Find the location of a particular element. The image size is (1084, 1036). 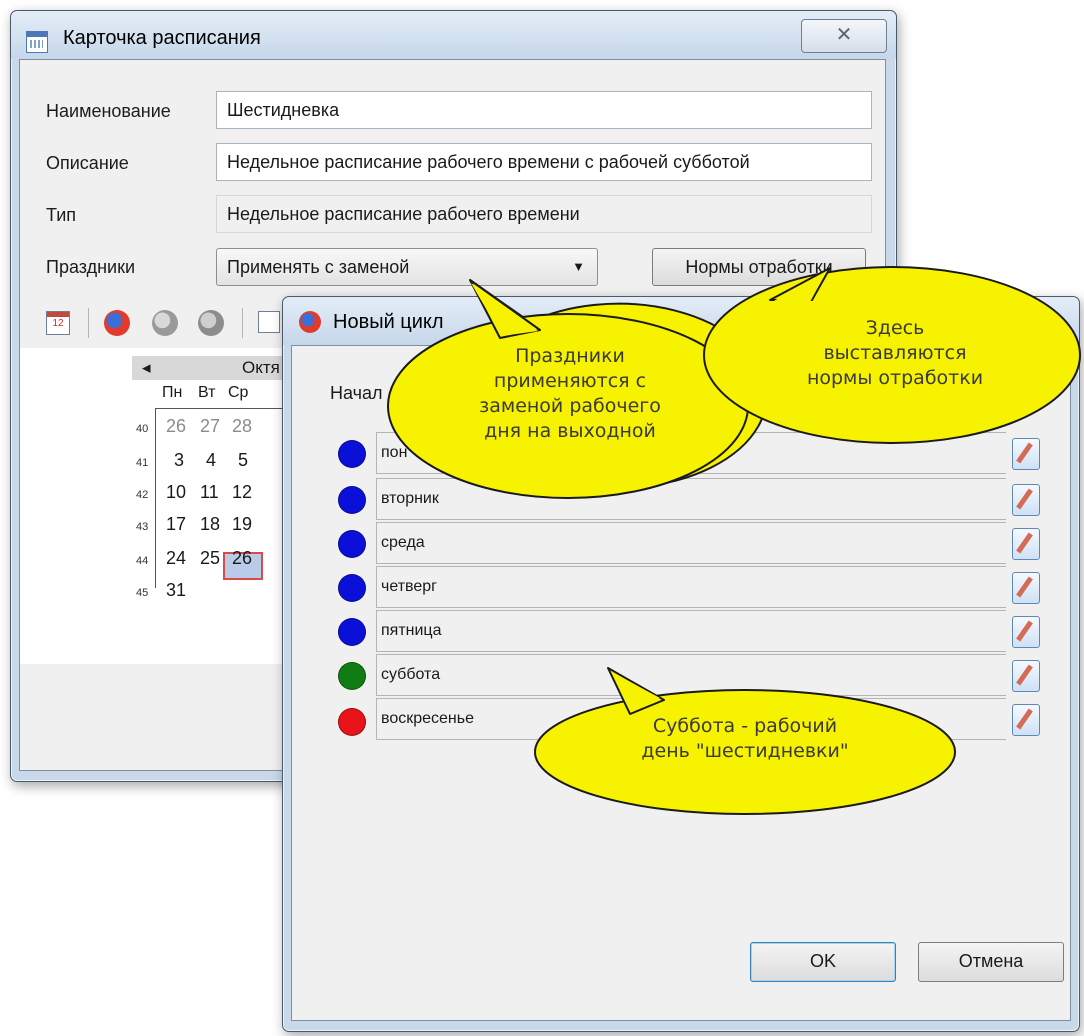

week-number: 41 is located at coordinates (142, 463).